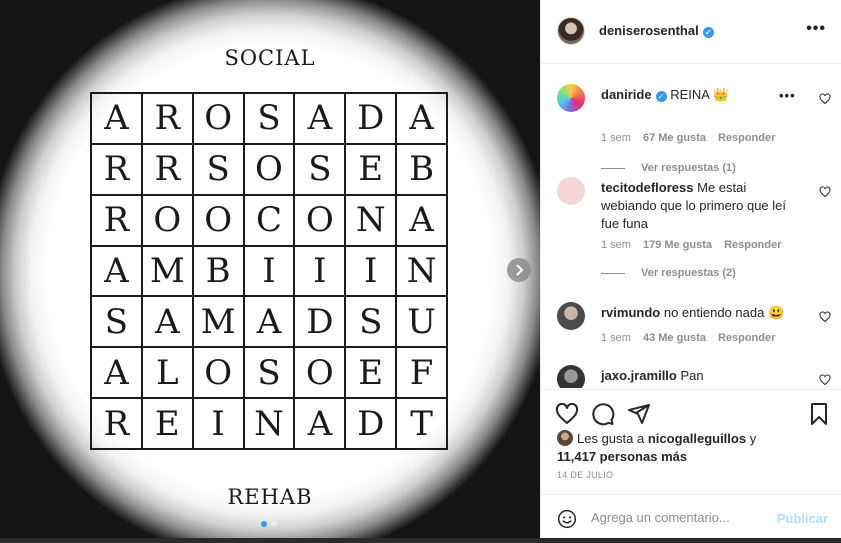 This screenshot has height=543, width=841. I want to click on carousel-next-button, so click(519, 270).